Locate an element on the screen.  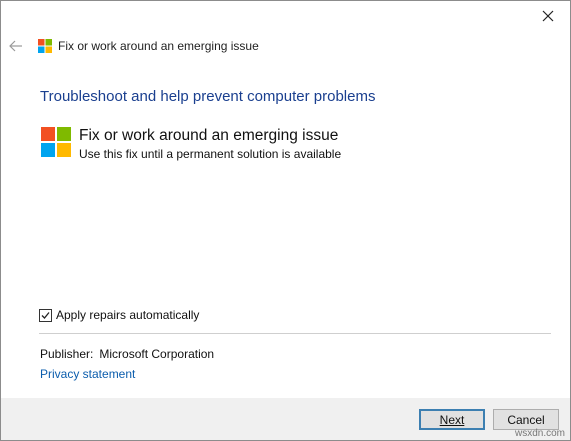
apply-repairs-label: Apply repairs automatically is located at coordinates (128, 315).